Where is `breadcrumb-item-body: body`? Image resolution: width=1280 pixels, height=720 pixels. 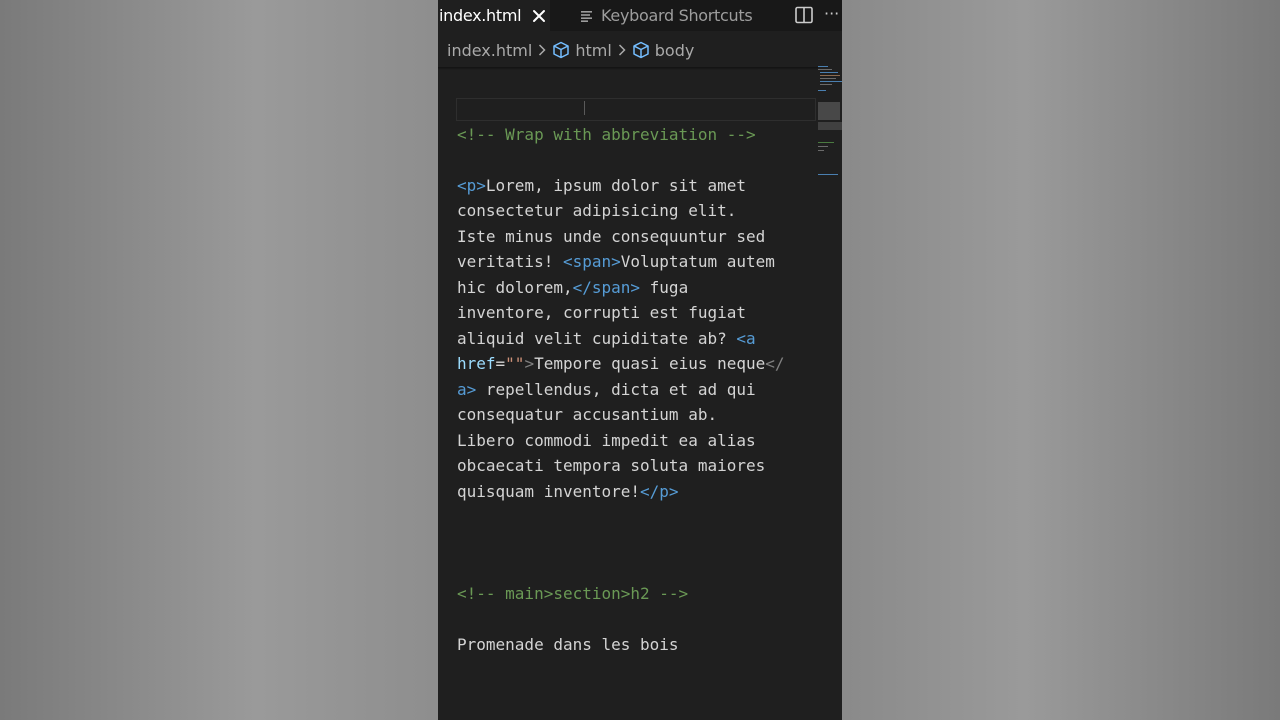 breadcrumb-item-body: body is located at coordinates (663, 50).